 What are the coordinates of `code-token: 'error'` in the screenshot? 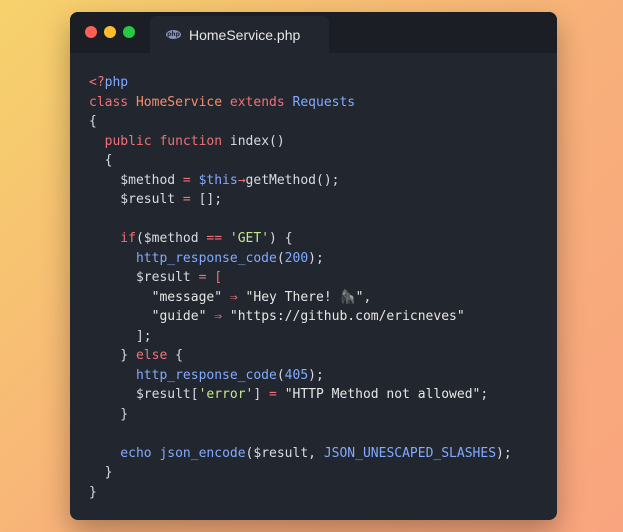 It's located at (226, 394).